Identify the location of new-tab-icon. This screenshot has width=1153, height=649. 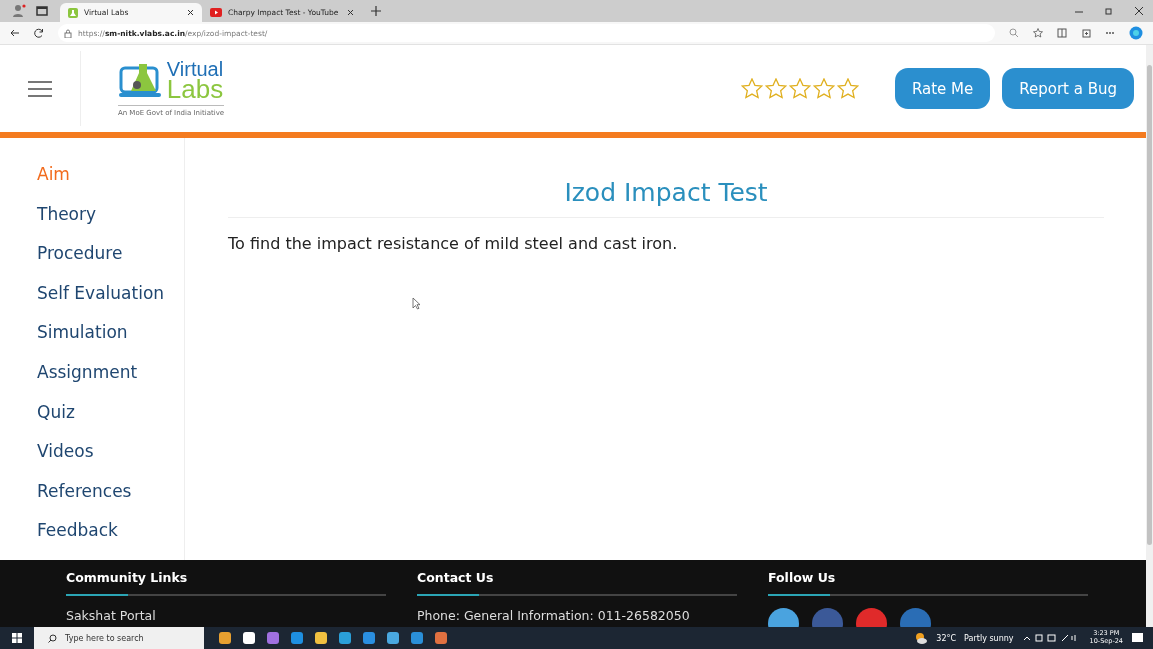
(376, 11).